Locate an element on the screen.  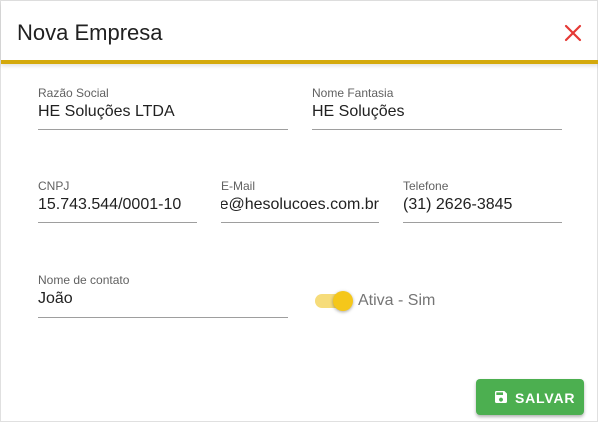
close-button is located at coordinates (573, 33).